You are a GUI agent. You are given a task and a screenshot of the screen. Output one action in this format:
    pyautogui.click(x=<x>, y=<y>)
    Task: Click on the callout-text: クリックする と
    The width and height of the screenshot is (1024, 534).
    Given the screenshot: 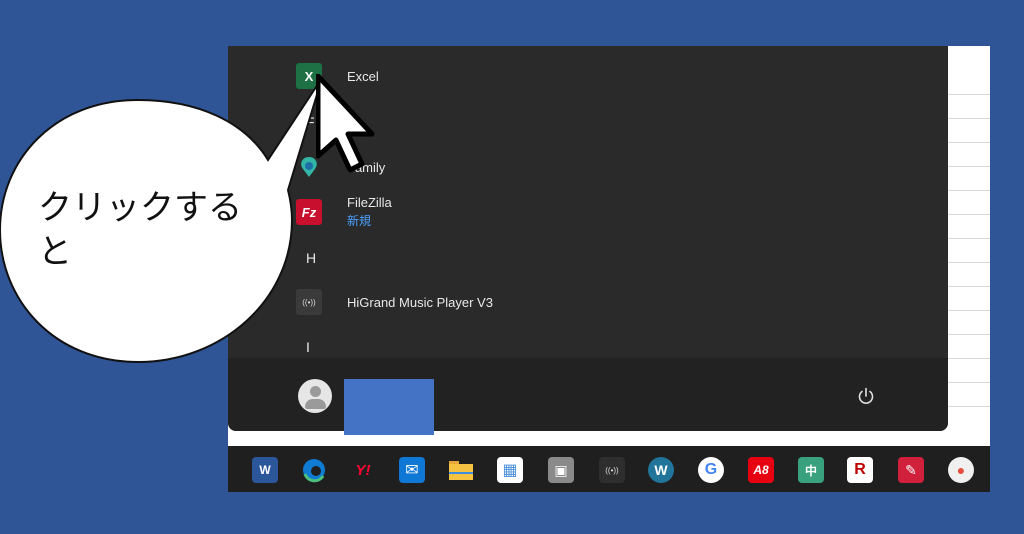 What is the action you would take?
    pyautogui.click(x=143, y=230)
    